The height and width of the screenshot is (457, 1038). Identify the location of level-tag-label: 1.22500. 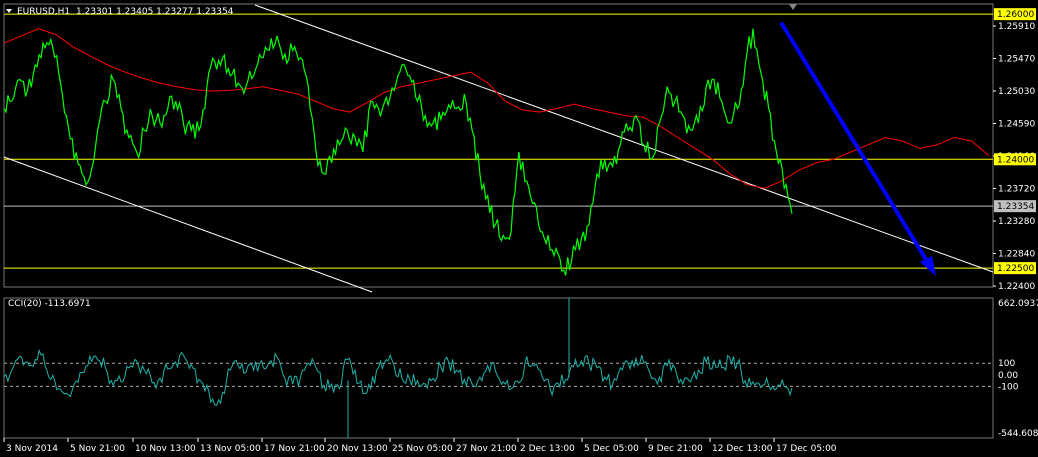
(1015, 269).